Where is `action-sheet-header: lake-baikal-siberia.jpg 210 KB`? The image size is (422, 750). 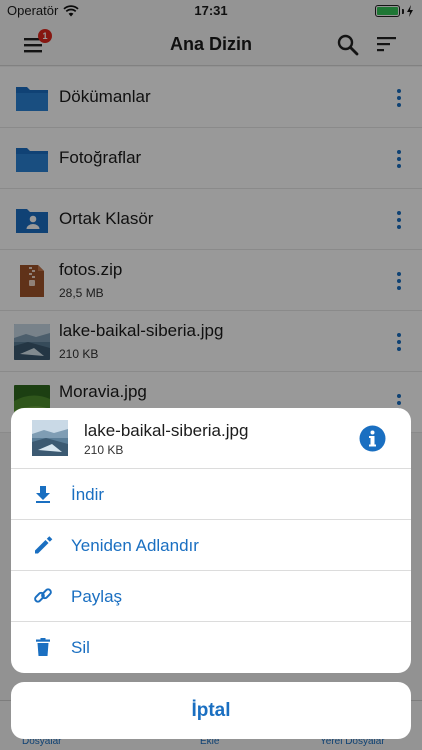
action-sheet-header: lake-baikal-siberia.jpg 210 KB is located at coordinates (211, 438).